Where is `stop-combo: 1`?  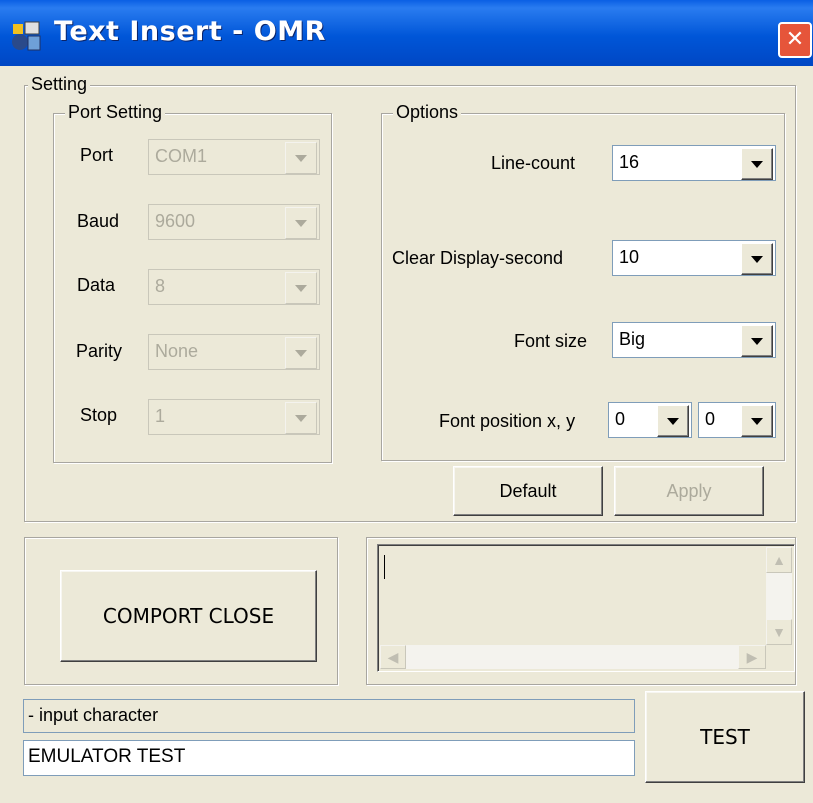
stop-combo: 1 is located at coordinates (234, 417).